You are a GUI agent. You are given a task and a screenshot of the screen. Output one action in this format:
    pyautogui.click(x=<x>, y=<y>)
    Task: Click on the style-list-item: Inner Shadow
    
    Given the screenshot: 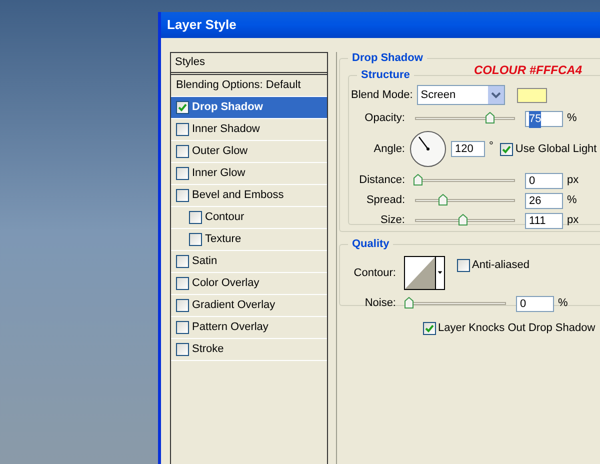 What is the action you would take?
    pyautogui.click(x=249, y=130)
    